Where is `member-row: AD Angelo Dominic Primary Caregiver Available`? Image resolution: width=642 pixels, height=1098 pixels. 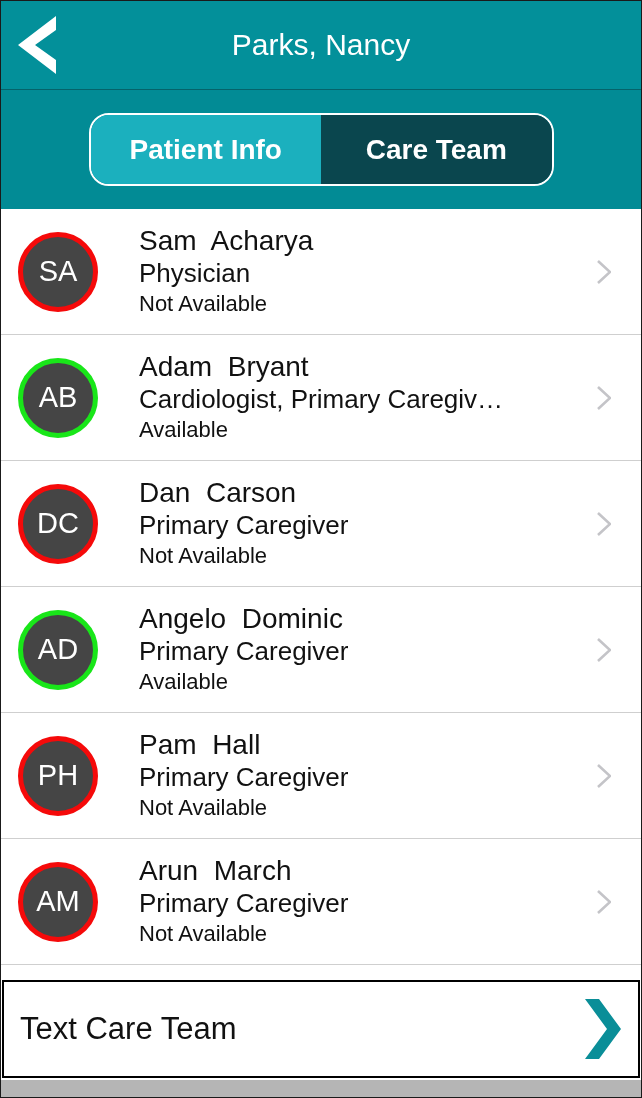
member-row: AD Angelo Dominic Primary Caregiver Available is located at coordinates (321, 650).